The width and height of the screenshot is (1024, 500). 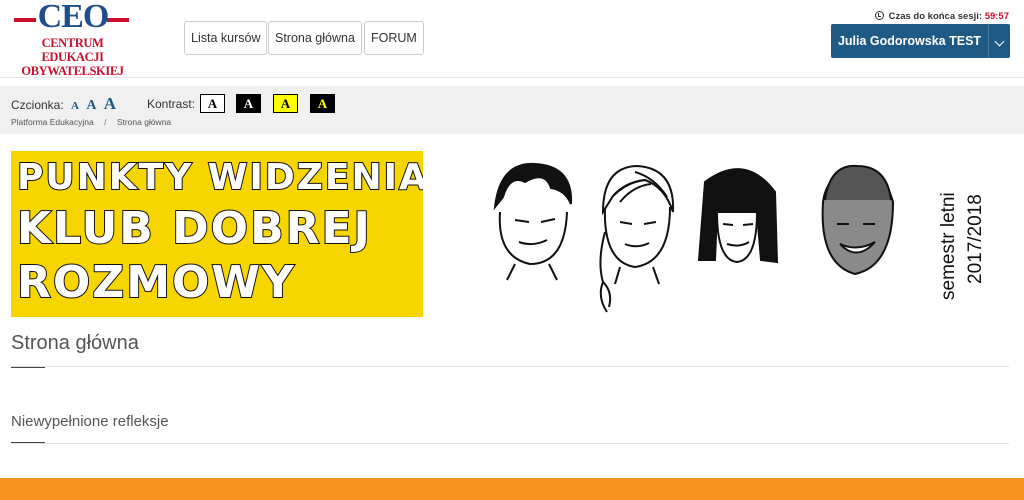 What do you see at coordinates (510, 366) in the screenshot?
I see `title-divider` at bounding box center [510, 366].